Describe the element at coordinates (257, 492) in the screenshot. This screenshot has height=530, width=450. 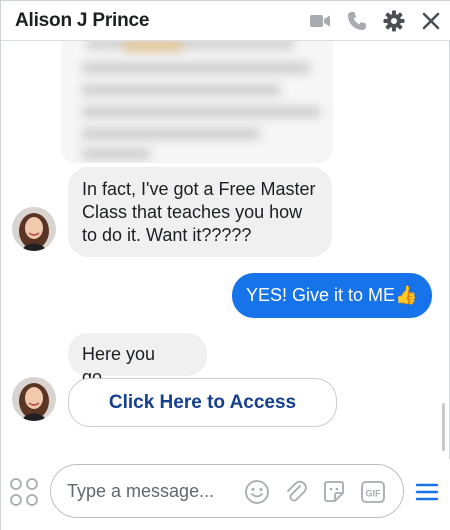
I see `emoji-icon` at that location.